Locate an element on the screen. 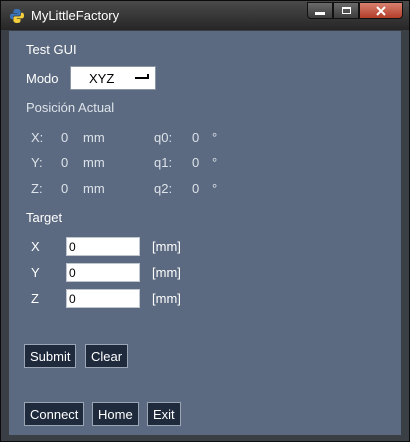  python-icon is located at coordinates (17, 16).